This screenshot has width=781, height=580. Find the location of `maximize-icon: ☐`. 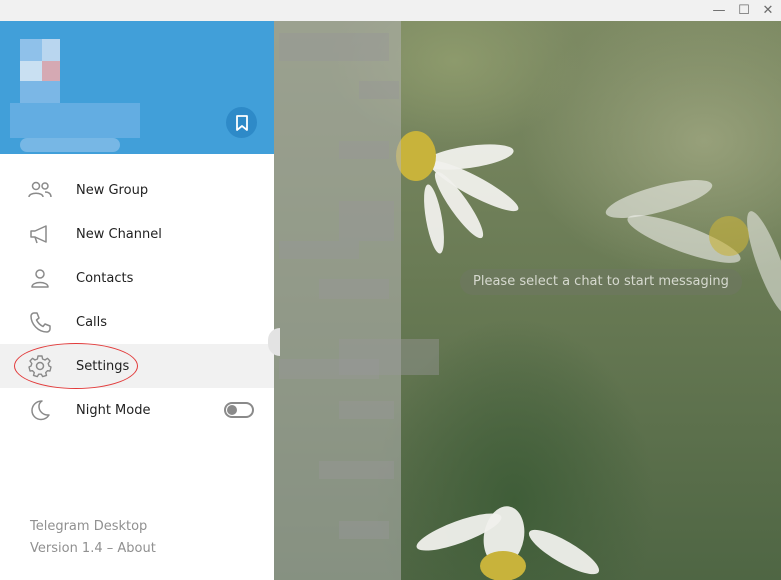

maximize-icon: ☐ is located at coordinates (744, 10).